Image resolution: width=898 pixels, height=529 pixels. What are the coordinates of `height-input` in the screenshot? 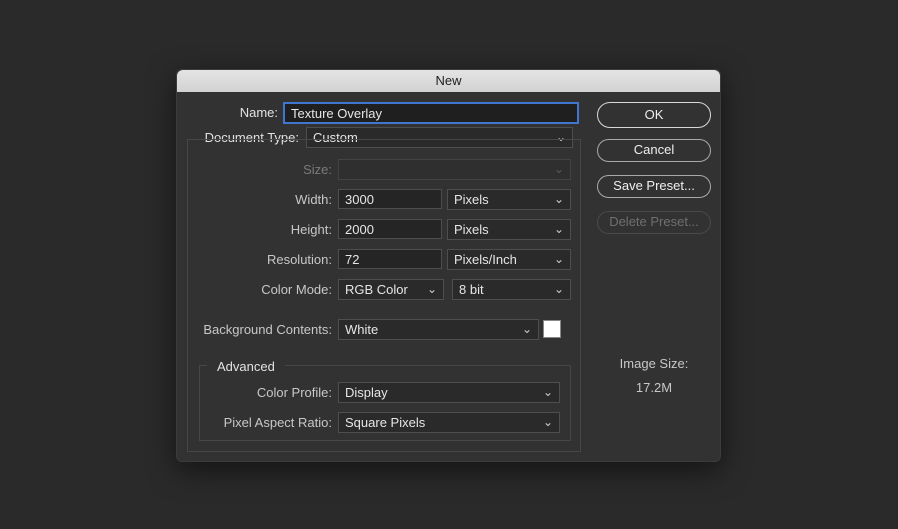 It's located at (390, 229).